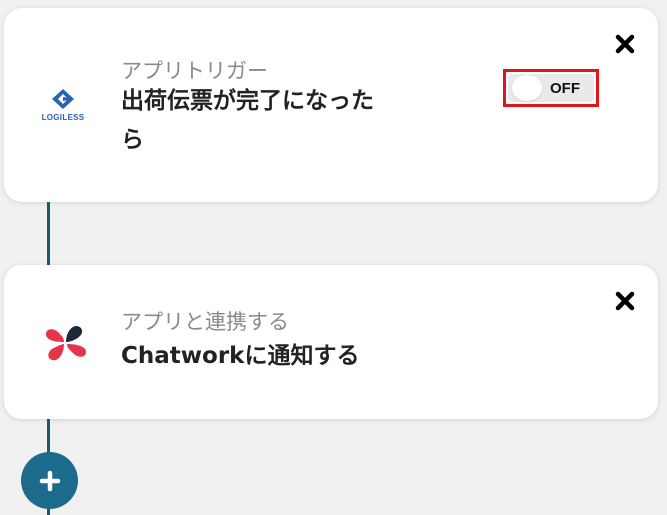  Describe the element at coordinates (240, 356) in the screenshot. I see `action-title: Chatworkに通知する` at that location.